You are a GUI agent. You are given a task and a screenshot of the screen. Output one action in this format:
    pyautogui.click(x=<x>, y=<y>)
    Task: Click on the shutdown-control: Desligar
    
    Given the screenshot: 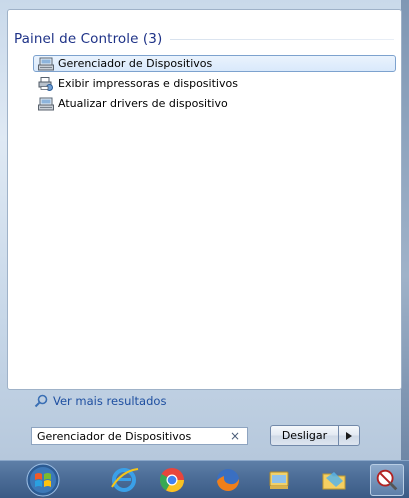 What is the action you would take?
    pyautogui.click(x=315, y=435)
    